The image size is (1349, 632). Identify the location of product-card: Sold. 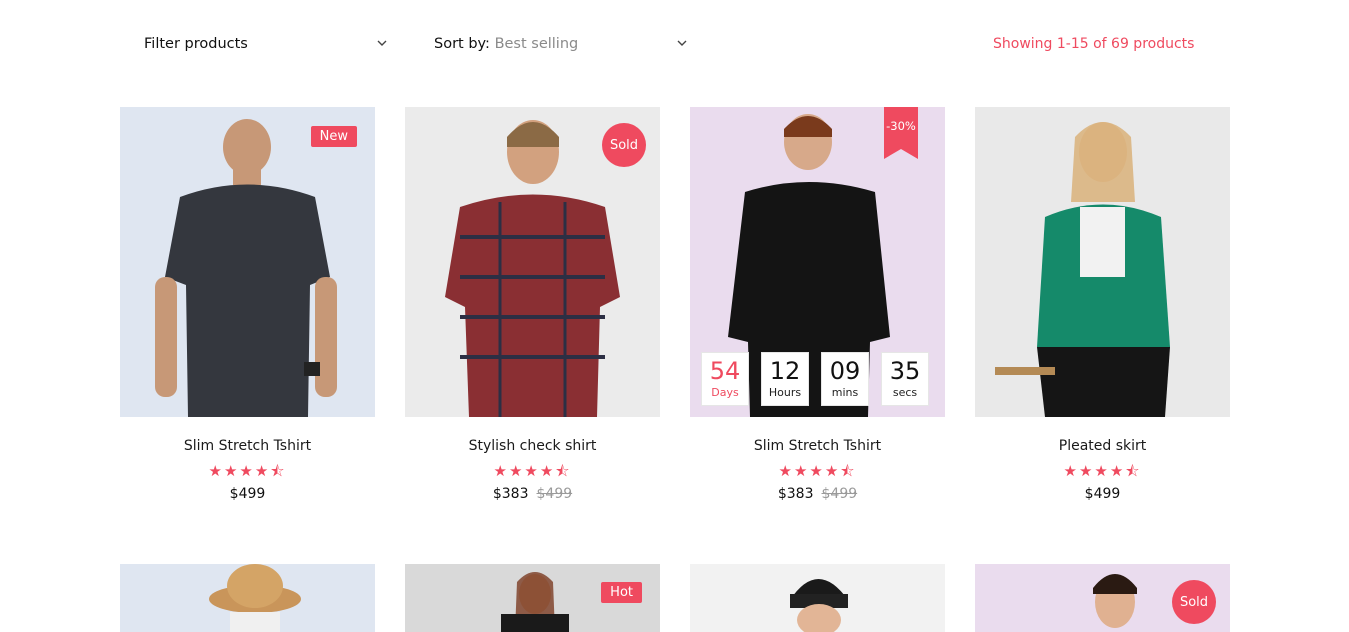
(1102, 598).